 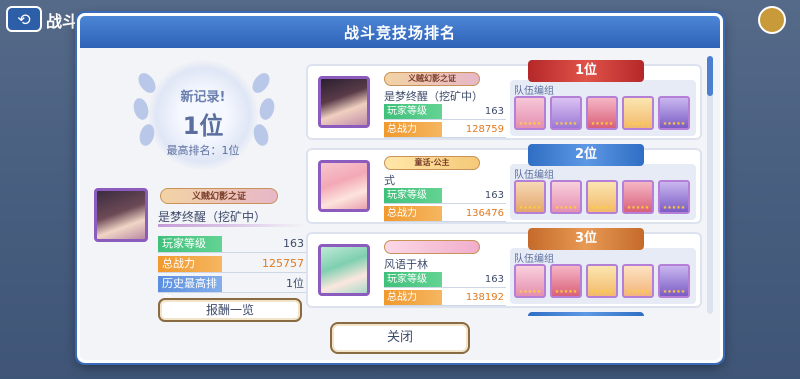 What do you see at coordinates (445, 298) in the screenshot?
I see `power-row: 总战力 138192` at bounding box center [445, 298].